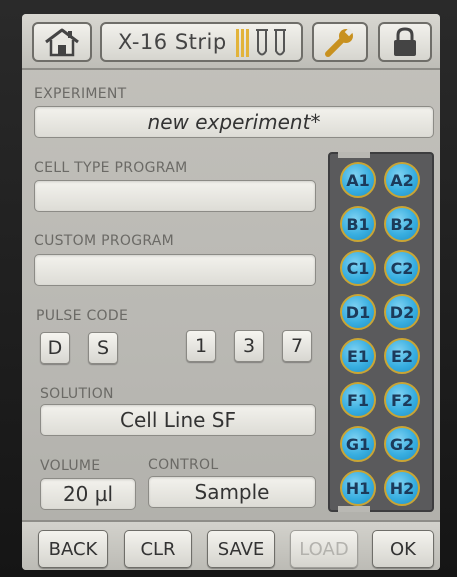 The image size is (457, 577). I want to click on save-button: SAVE, so click(241, 549).